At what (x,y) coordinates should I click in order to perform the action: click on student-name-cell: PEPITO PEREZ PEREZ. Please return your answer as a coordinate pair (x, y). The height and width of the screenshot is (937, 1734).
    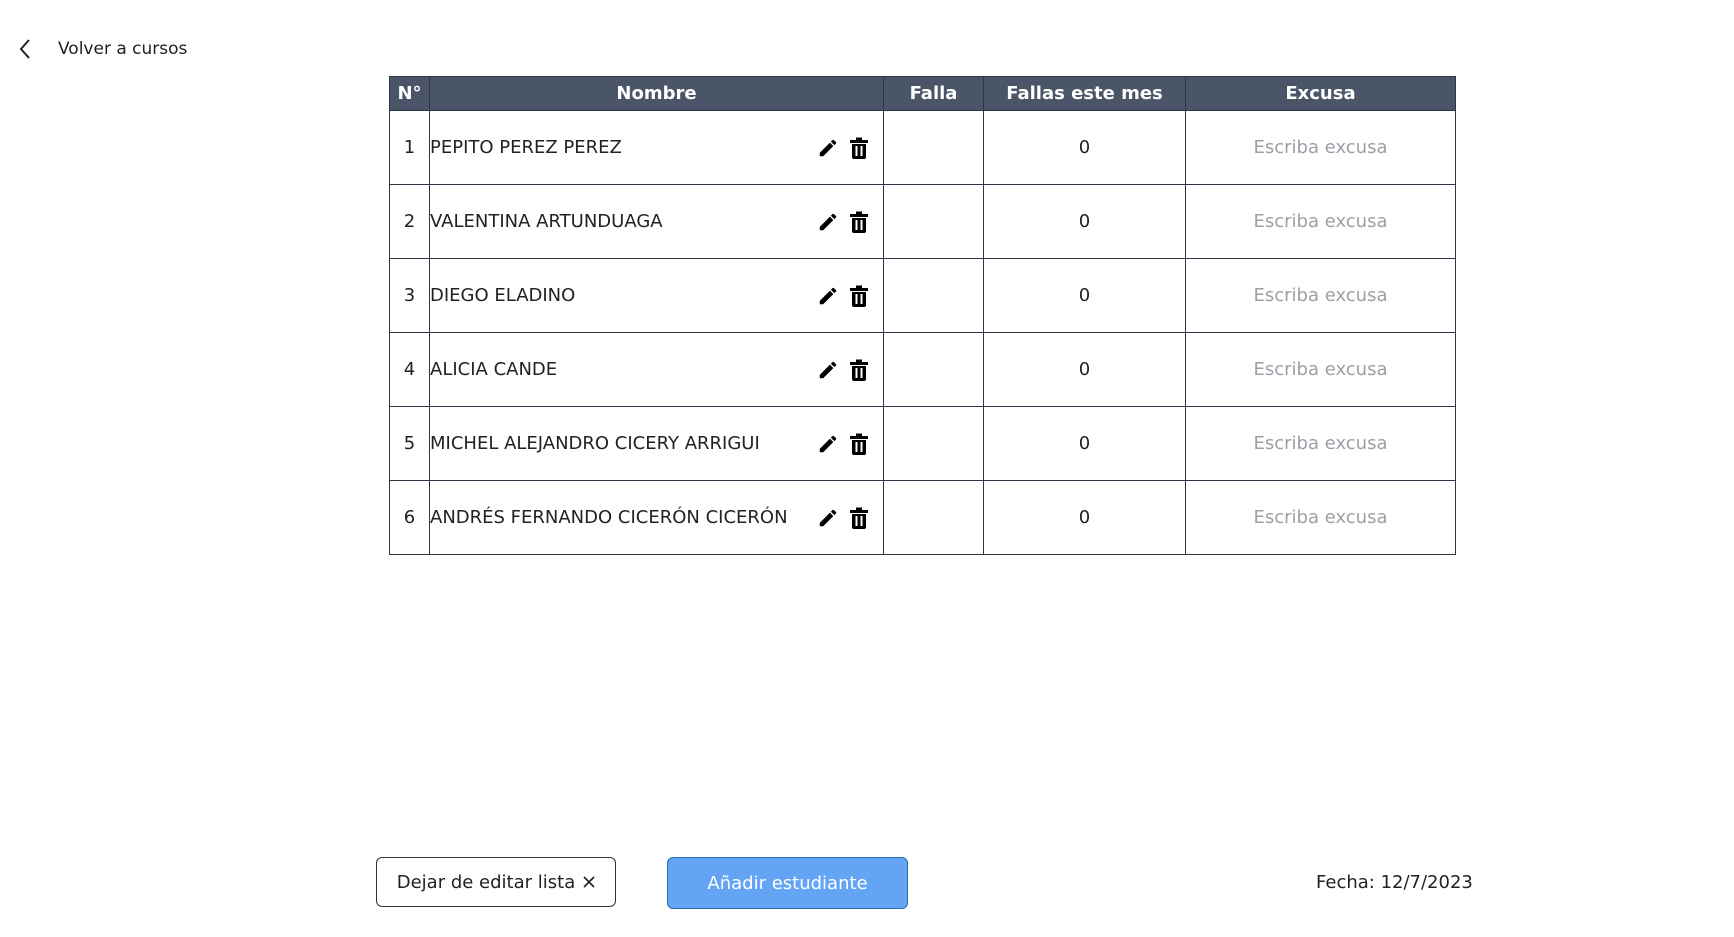
    Looking at the image, I should click on (656, 147).